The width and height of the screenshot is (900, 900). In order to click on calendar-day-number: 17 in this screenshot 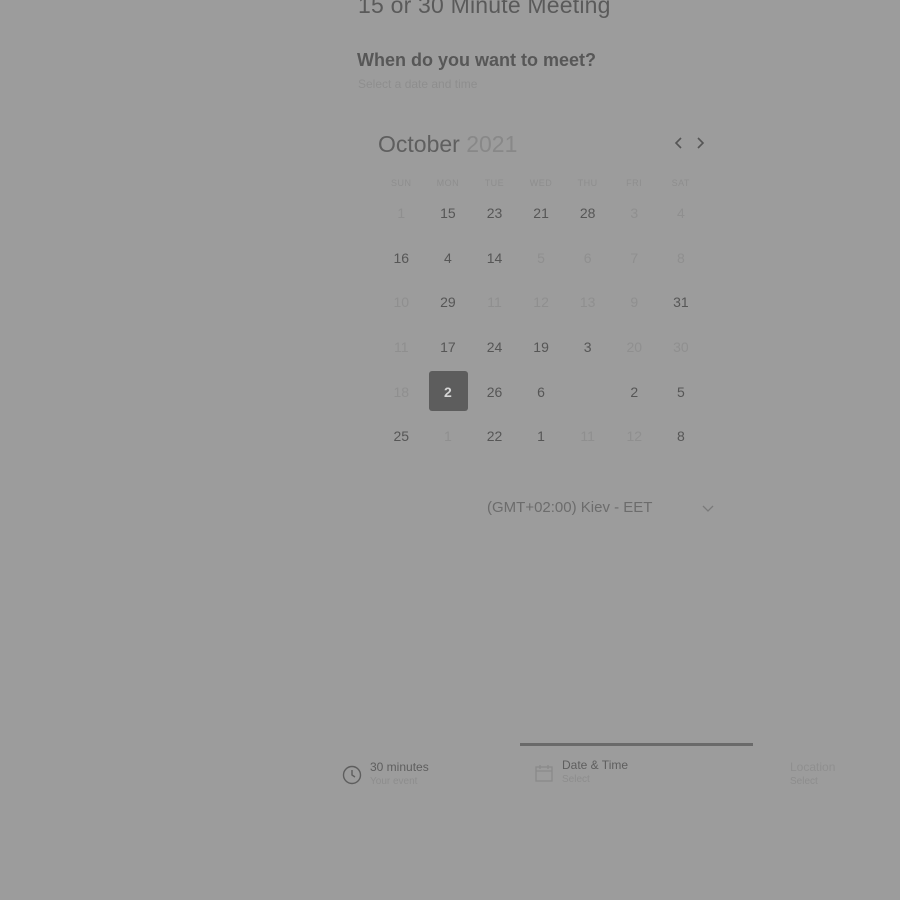, I will do `click(448, 347)`.